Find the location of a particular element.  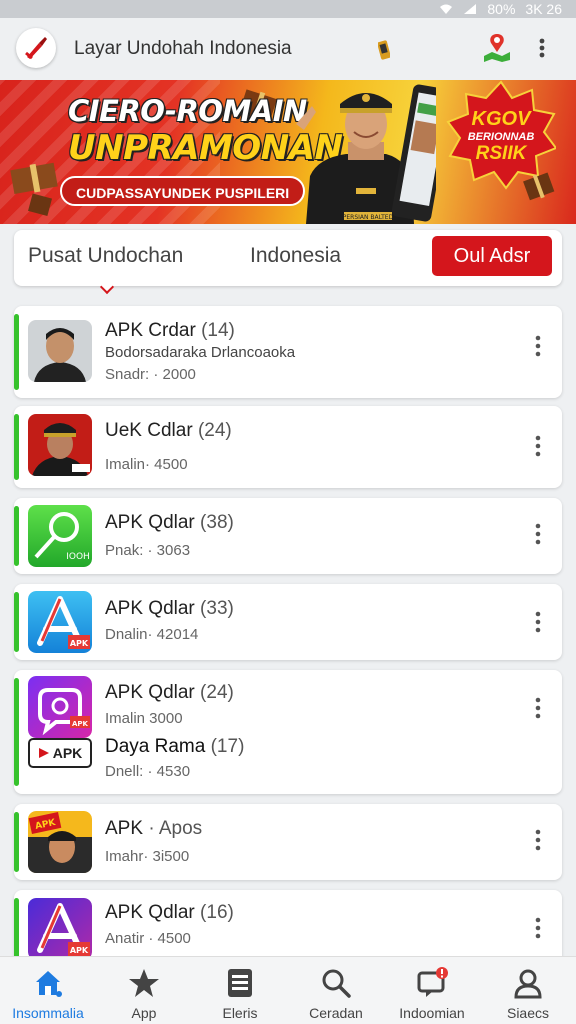

app-title: UeK Cdlar (24) is located at coordinates (168, 431).